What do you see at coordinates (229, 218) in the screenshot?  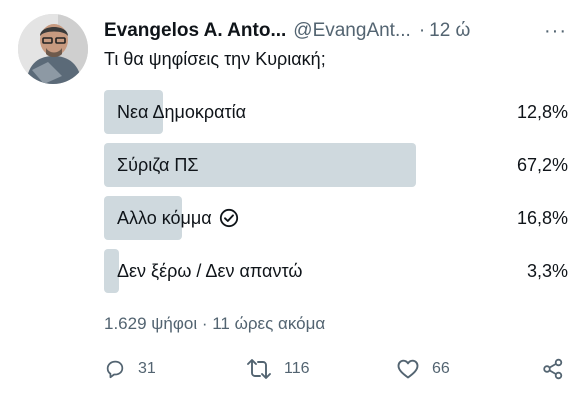 I see `voted-check-icon` at bounding box center [229, 218].